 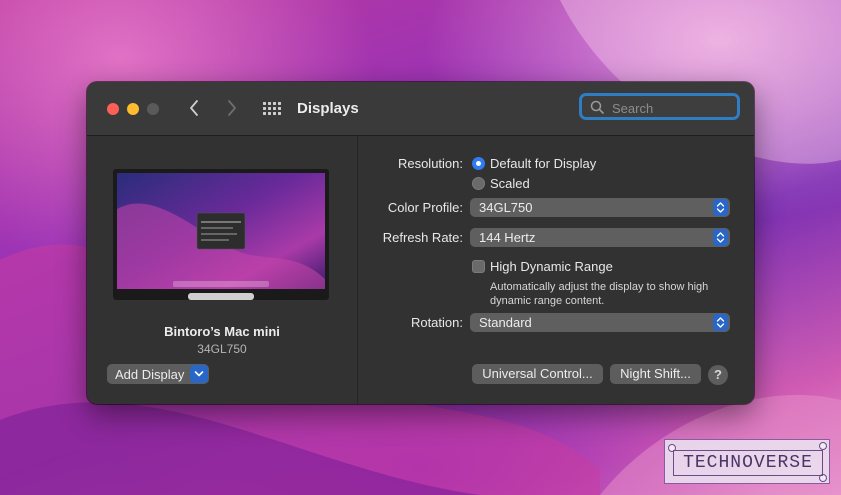 I want to click on watermark-logo: TECHNOVERSE, so click(x=747, y=461).